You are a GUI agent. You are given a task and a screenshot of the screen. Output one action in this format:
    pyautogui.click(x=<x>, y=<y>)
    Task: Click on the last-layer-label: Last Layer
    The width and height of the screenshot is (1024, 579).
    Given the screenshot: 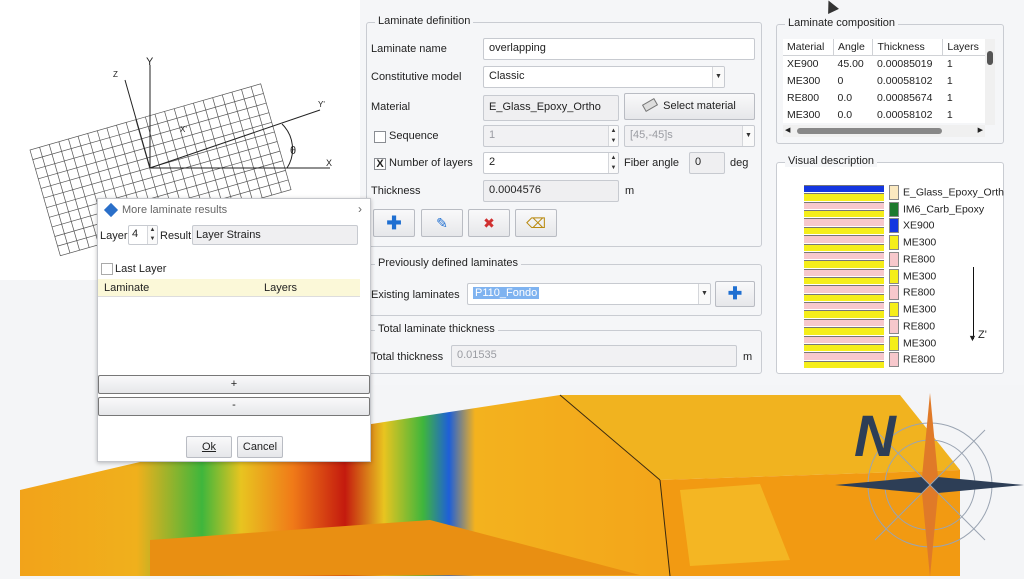 What is the action you would take?
    pyautogui.click(x=141, y=269)
    